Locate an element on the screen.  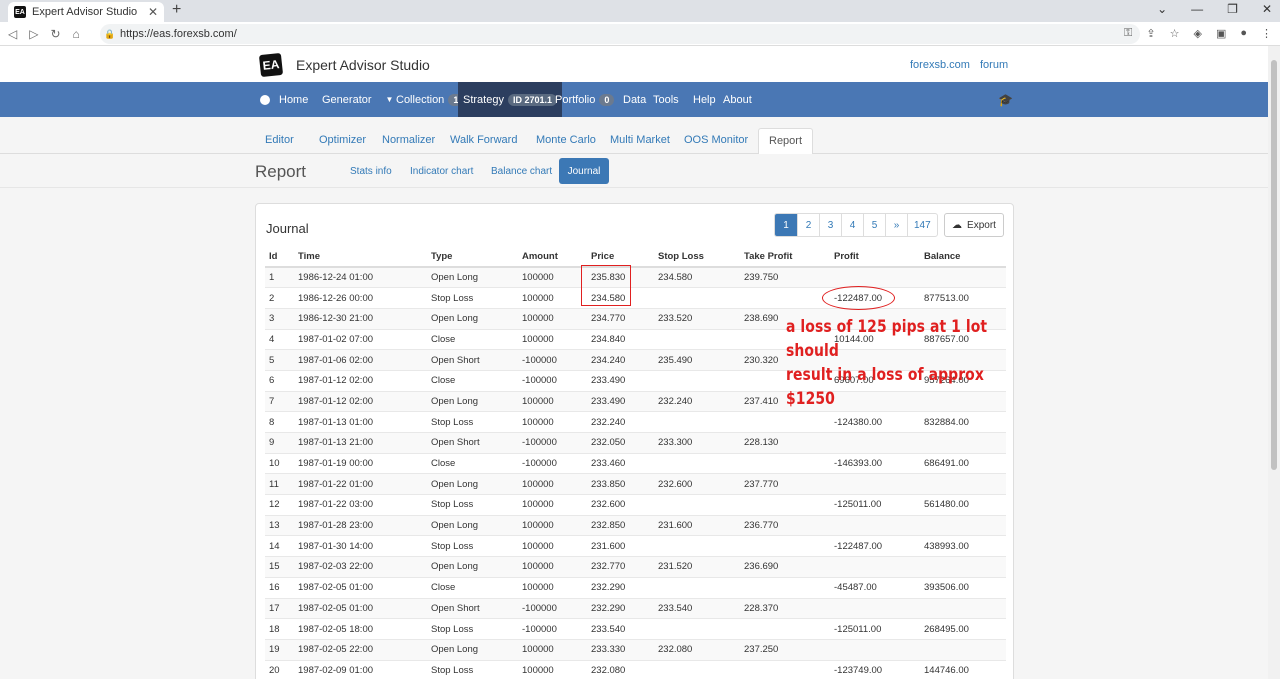
cell-amount: 100000 is located at coordinates (552, 318).